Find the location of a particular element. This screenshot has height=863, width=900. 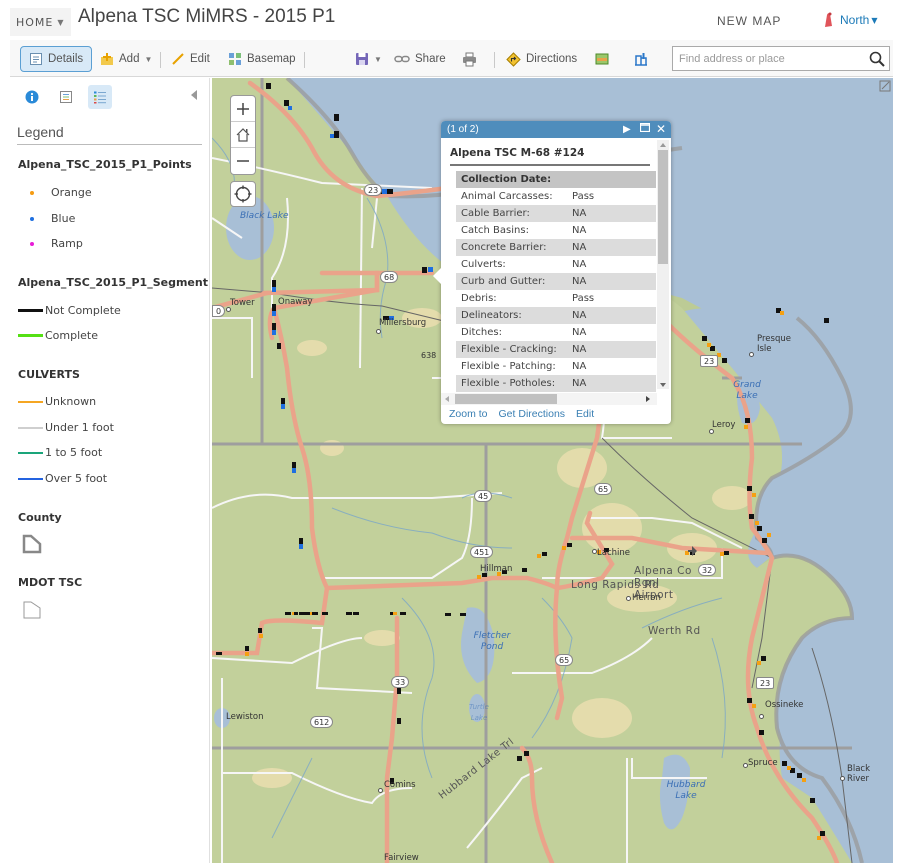

save-button: ▼ is located at coordinates (368, 59).